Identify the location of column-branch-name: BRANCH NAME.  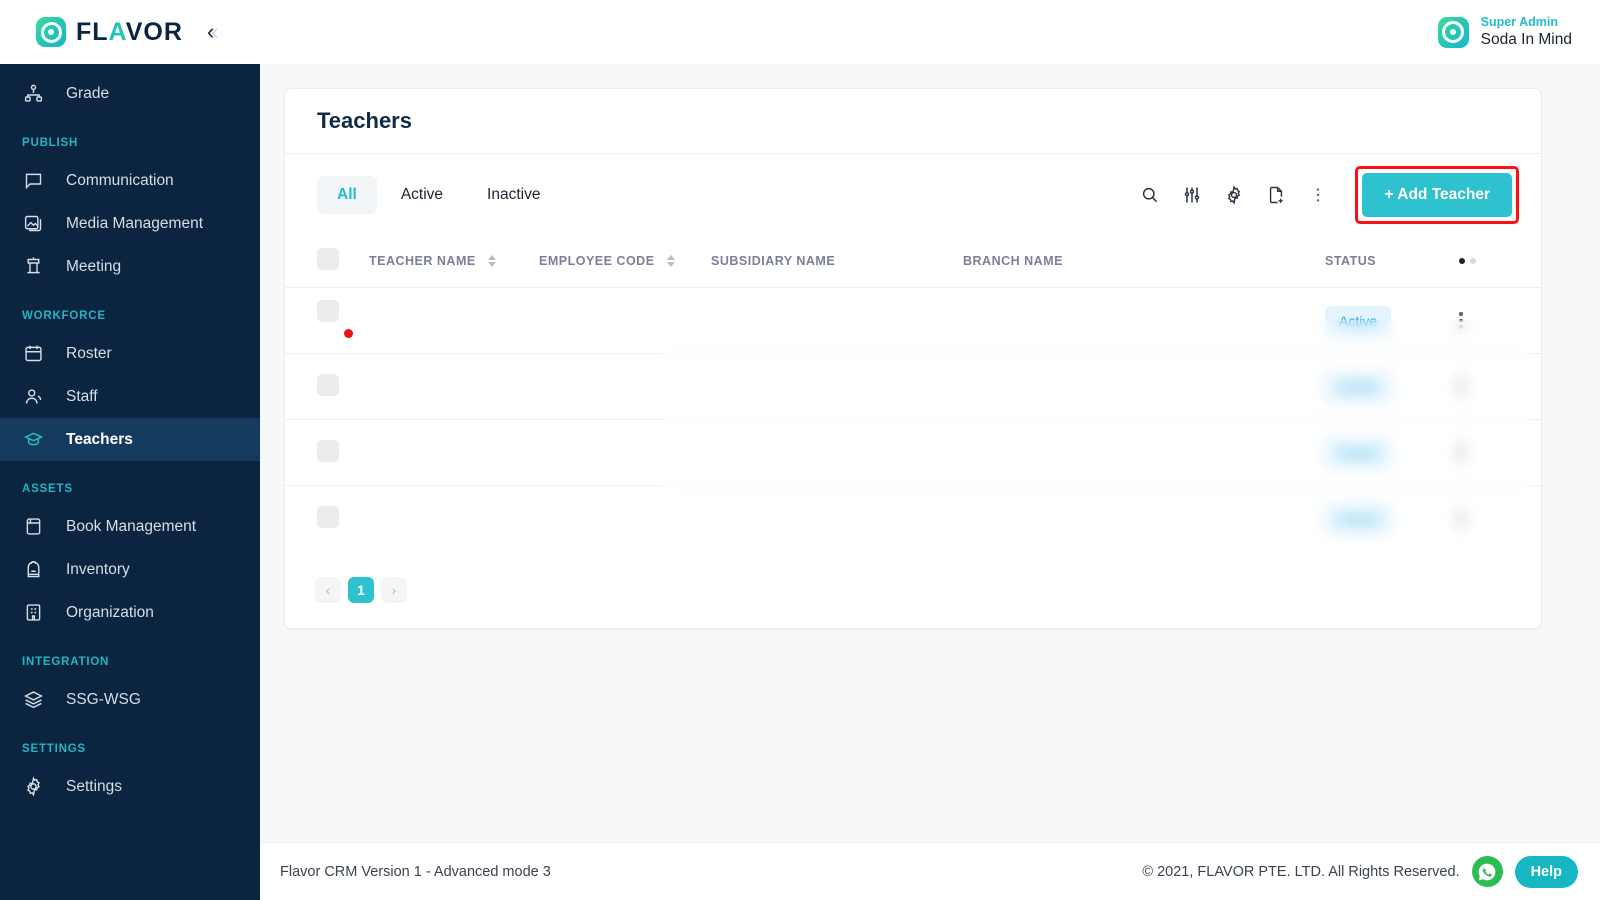
(1144, 262).